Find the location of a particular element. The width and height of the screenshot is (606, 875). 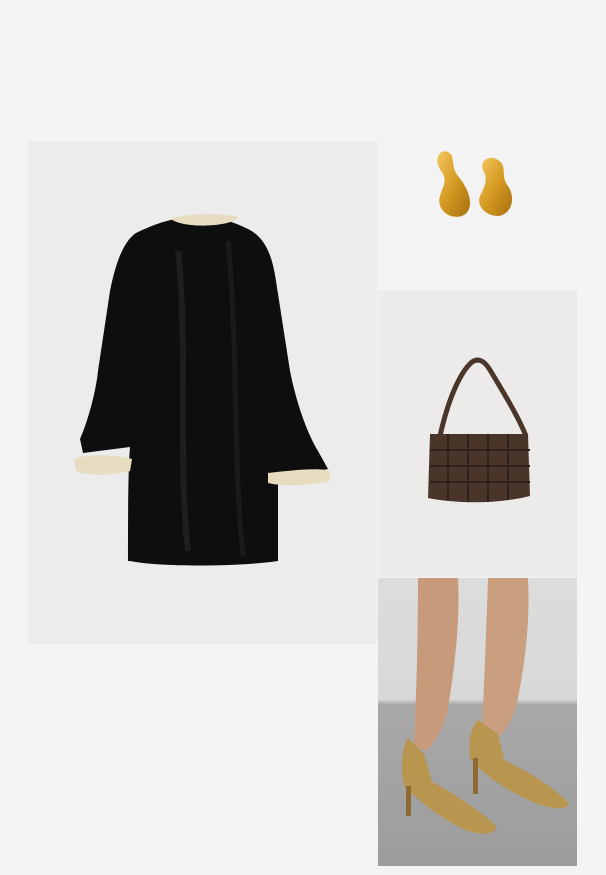

bag-product-tile is located at coordinates (477, 433).